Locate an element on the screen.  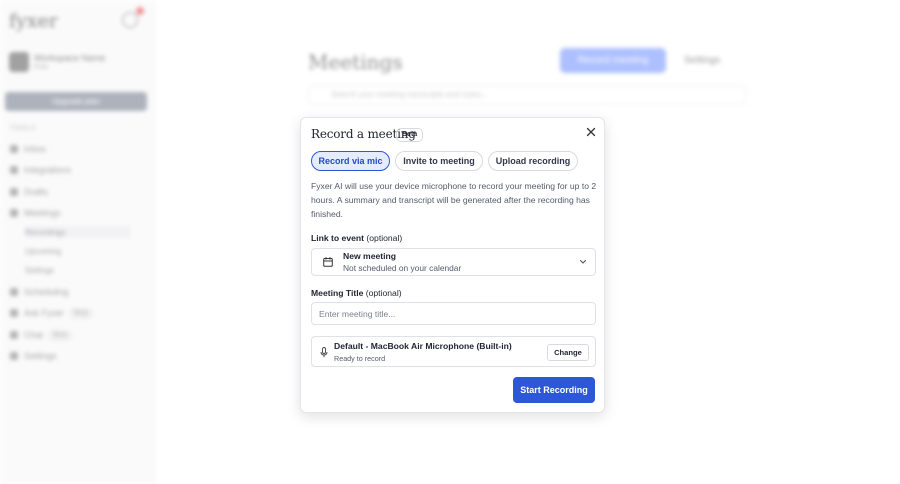
sidebar-item-label: Inbox is located at coordinates (35, 149).